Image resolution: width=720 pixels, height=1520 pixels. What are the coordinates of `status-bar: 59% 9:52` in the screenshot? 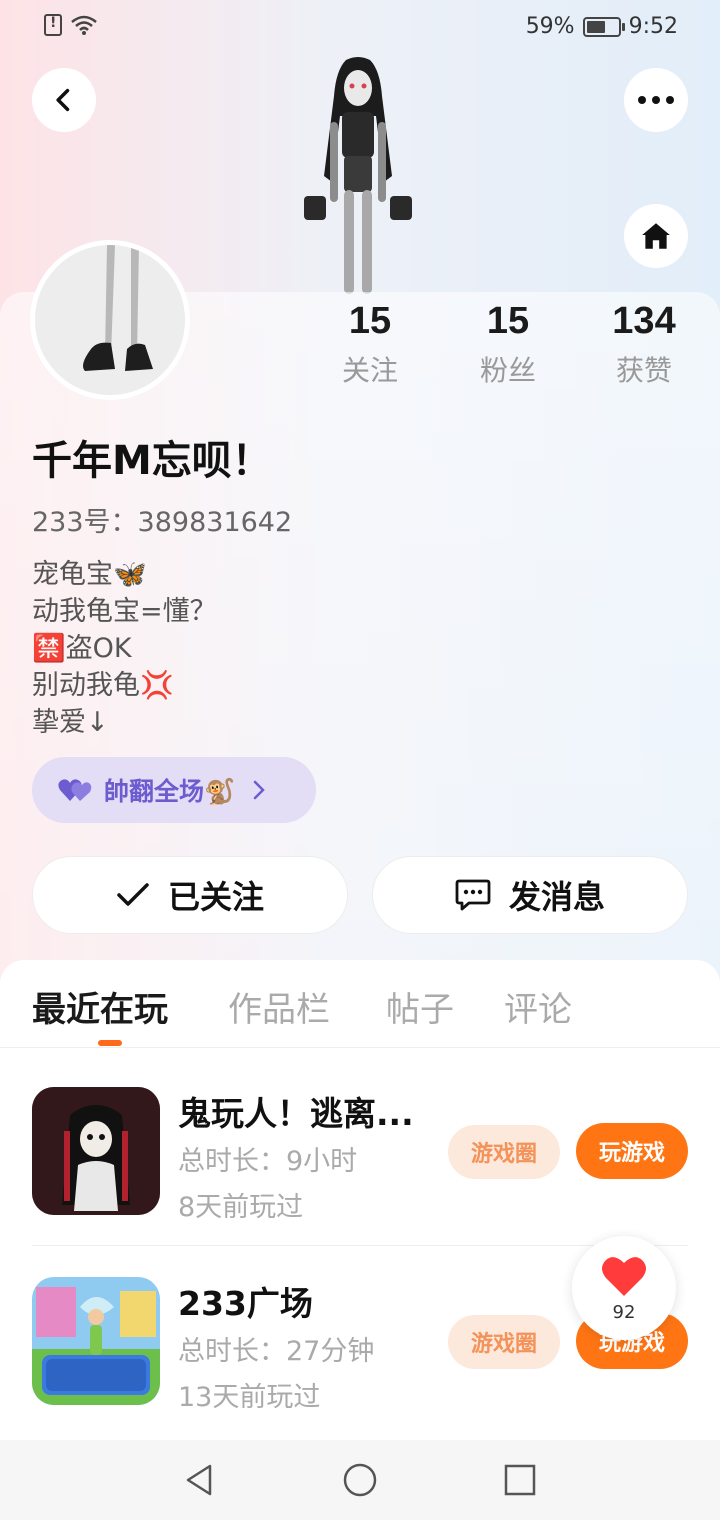 It's located at (360, 28).